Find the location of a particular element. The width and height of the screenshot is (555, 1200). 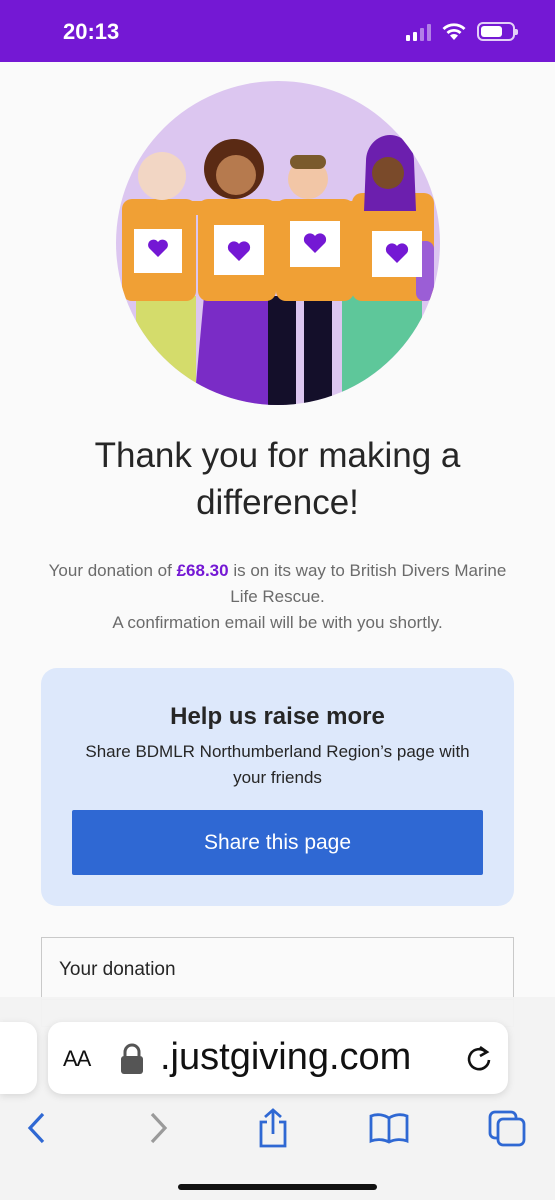

status-time: 20:13 is located at coordinates (91, 31).